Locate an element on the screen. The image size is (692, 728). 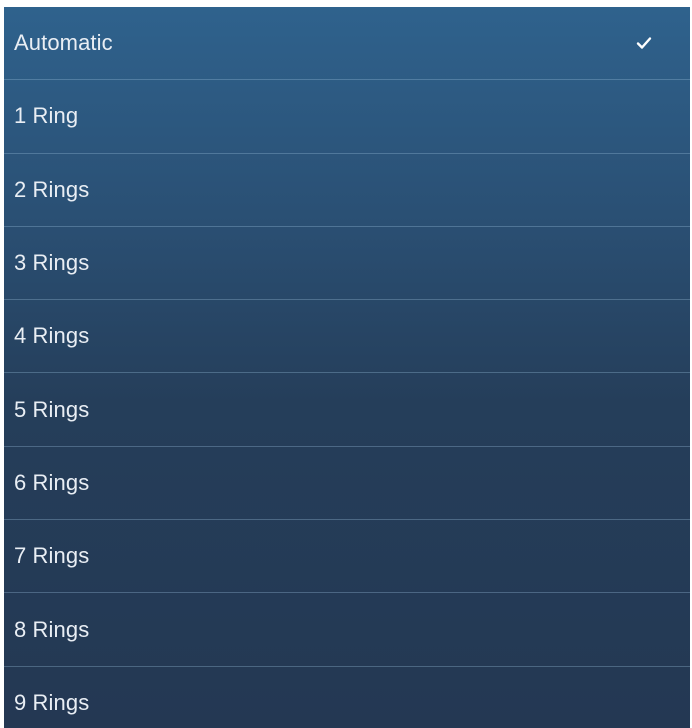
option-label: 4 Rings is located at coordinates (52, 336).